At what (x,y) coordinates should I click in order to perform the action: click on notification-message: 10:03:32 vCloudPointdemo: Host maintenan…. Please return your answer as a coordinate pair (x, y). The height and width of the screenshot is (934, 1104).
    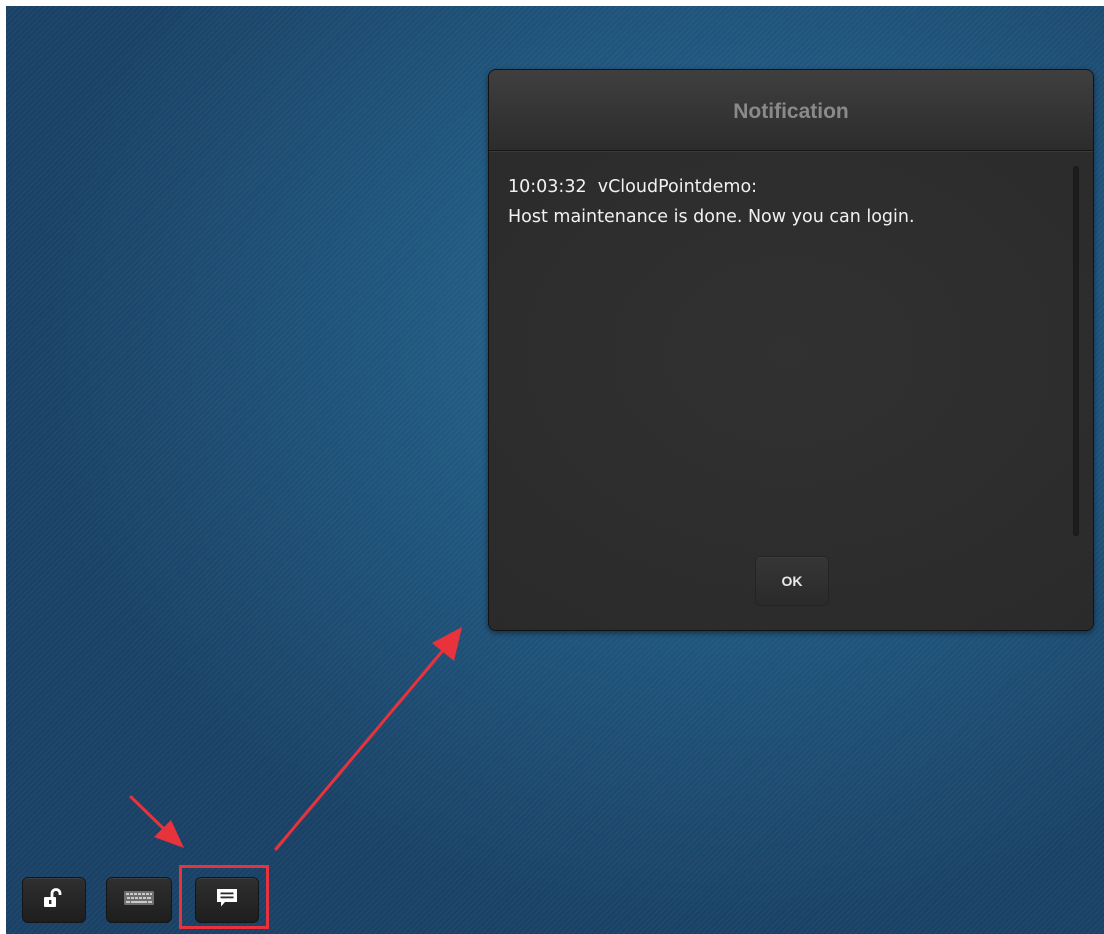
    Looking at the image, I should click on (788, 202).